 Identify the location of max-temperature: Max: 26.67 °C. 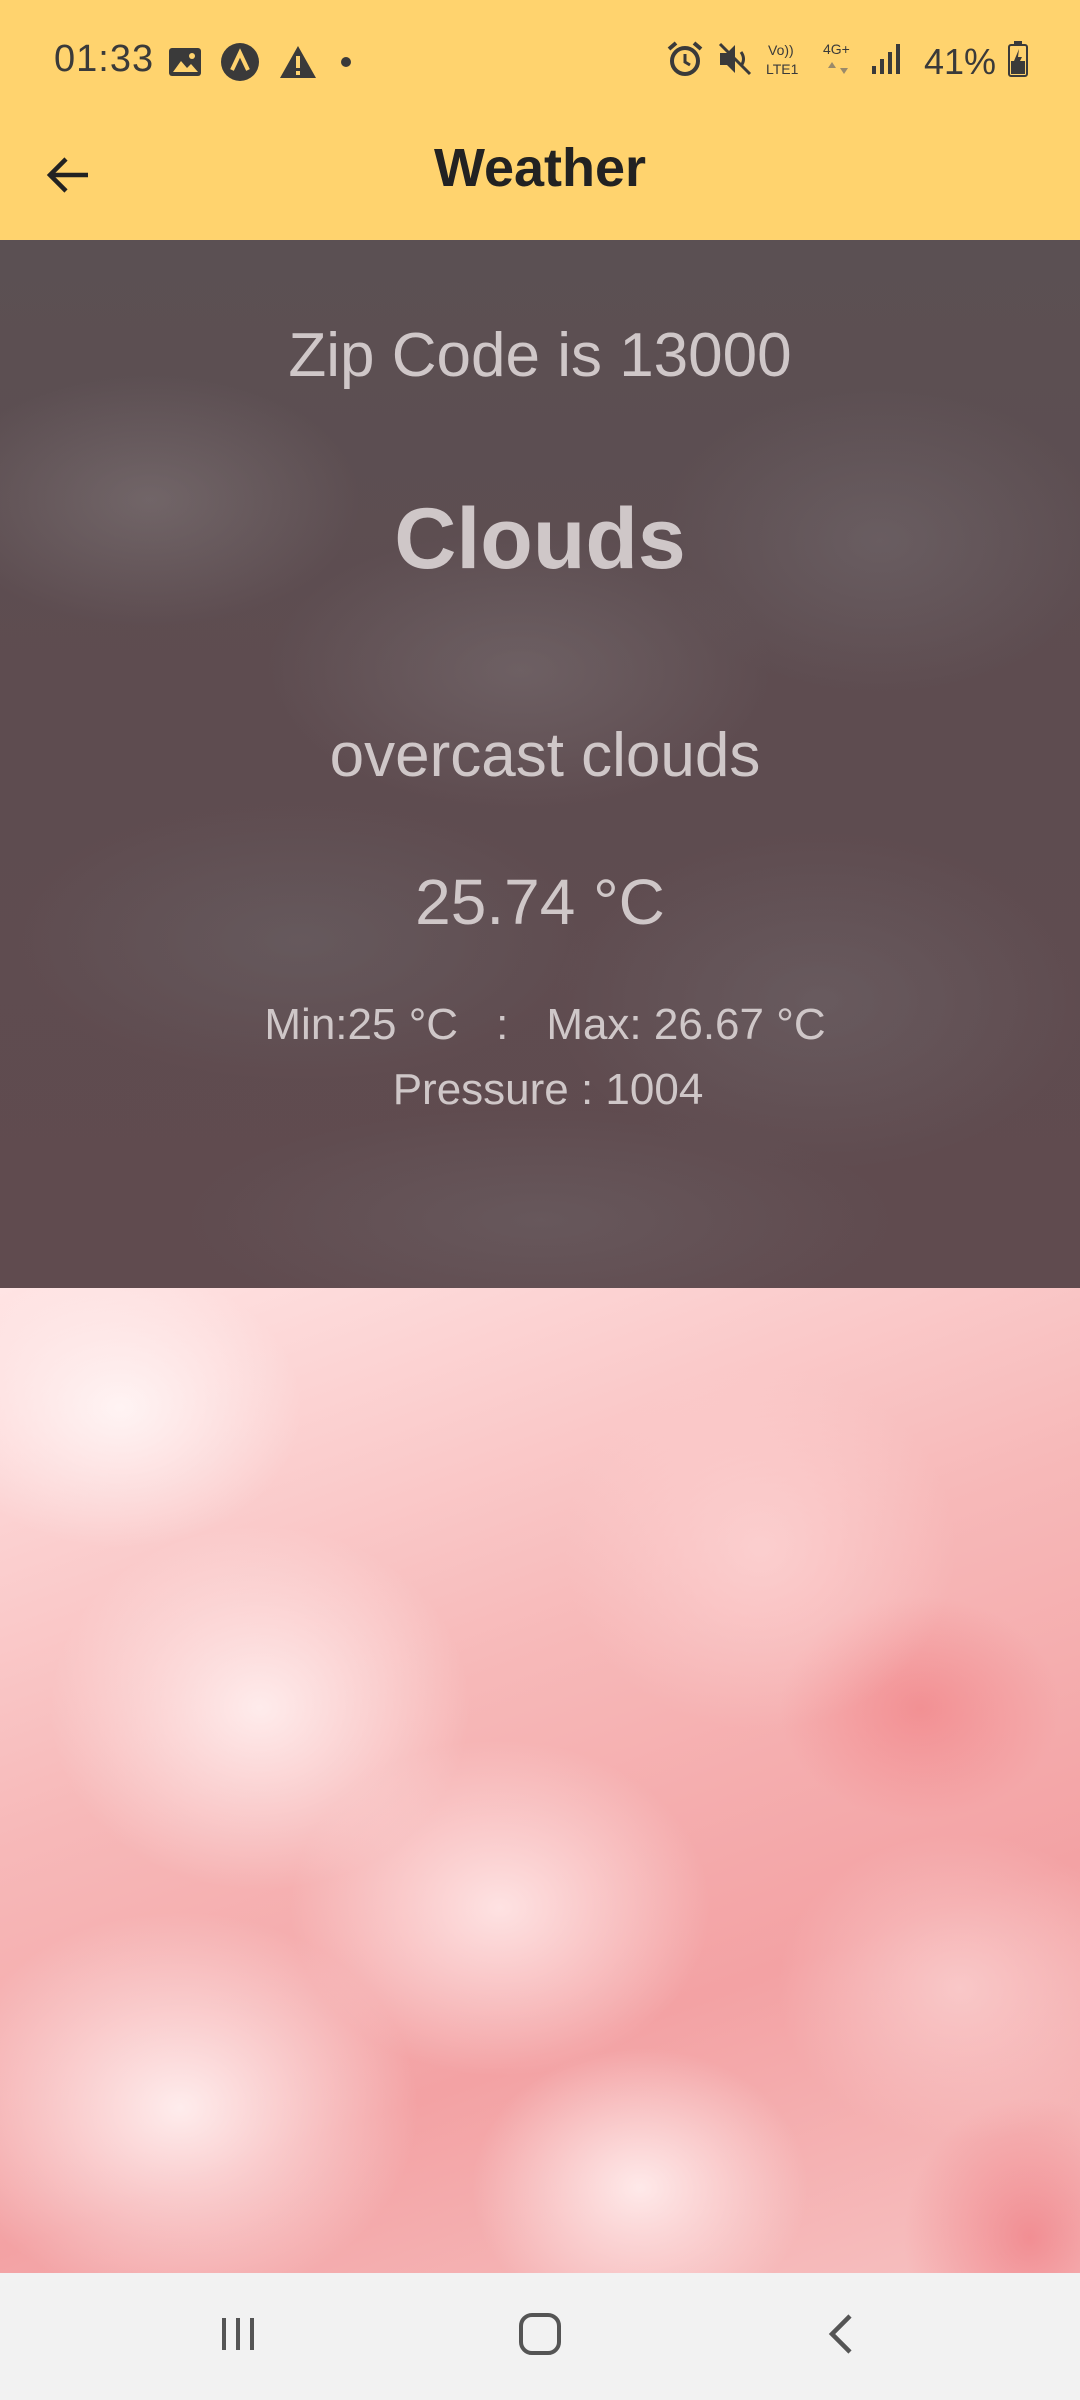
(686, 1024).